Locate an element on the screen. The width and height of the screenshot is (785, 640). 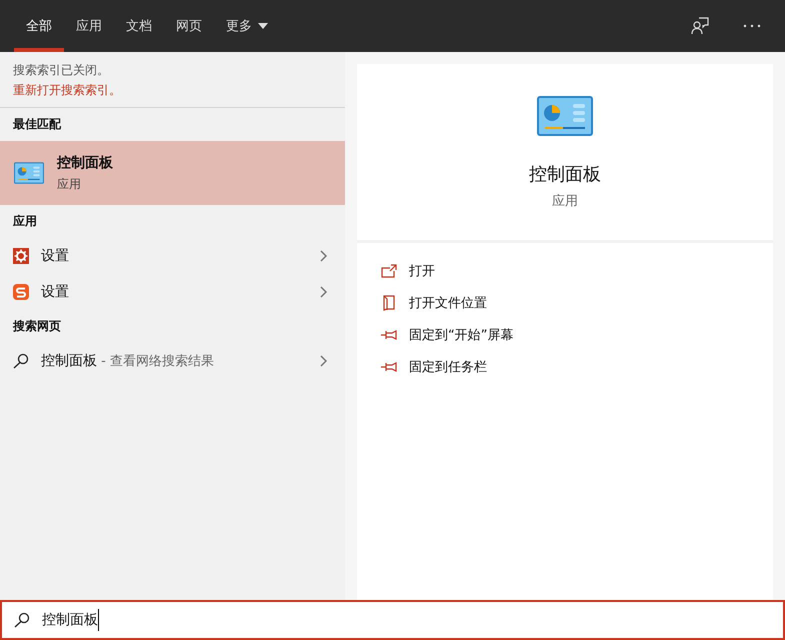
filter-tab: 文档 is located at coordinates (139, 26).